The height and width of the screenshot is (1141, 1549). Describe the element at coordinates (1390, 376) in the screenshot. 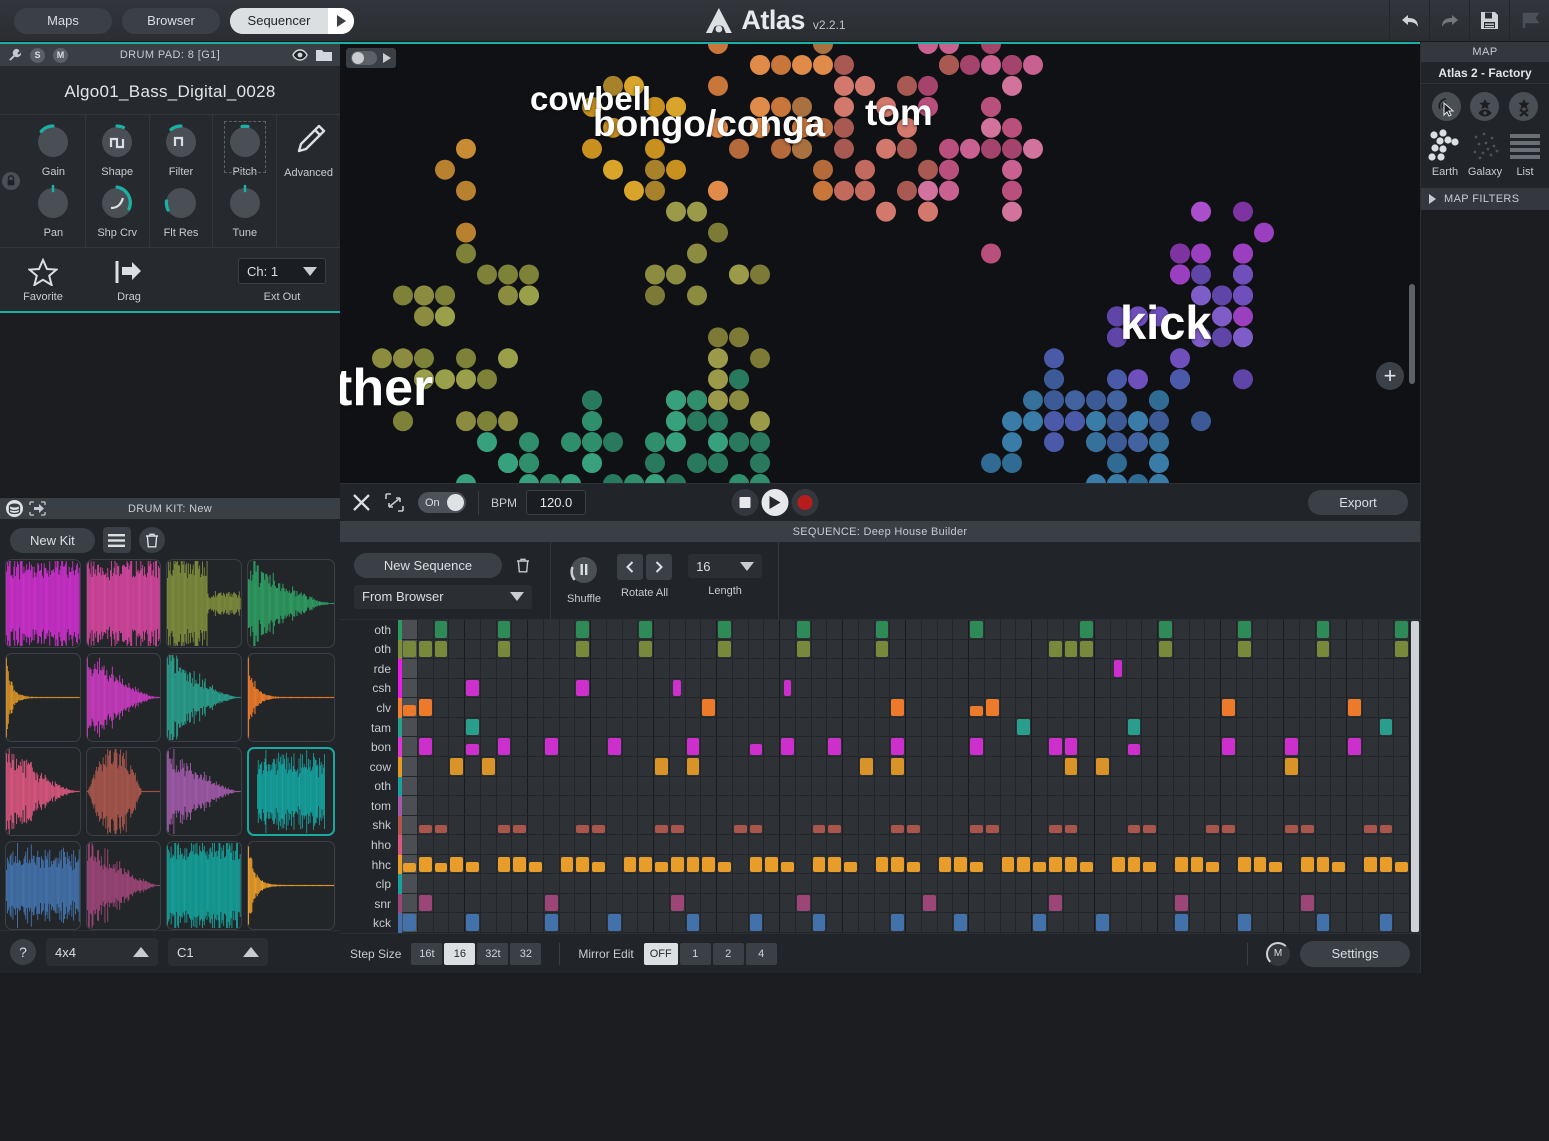

I see `map-zoom-in-button: +` at that location.